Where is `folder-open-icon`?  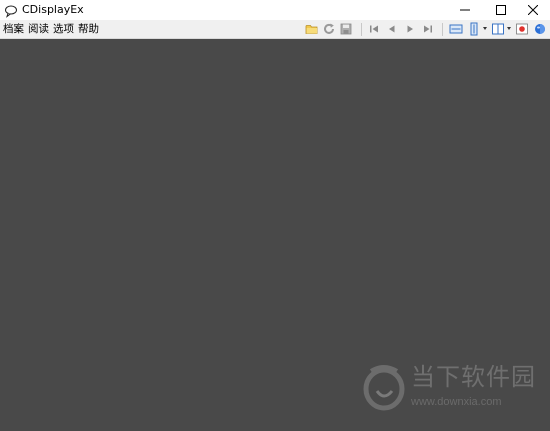
folder-open-icon is located at coordinates (312, 29).